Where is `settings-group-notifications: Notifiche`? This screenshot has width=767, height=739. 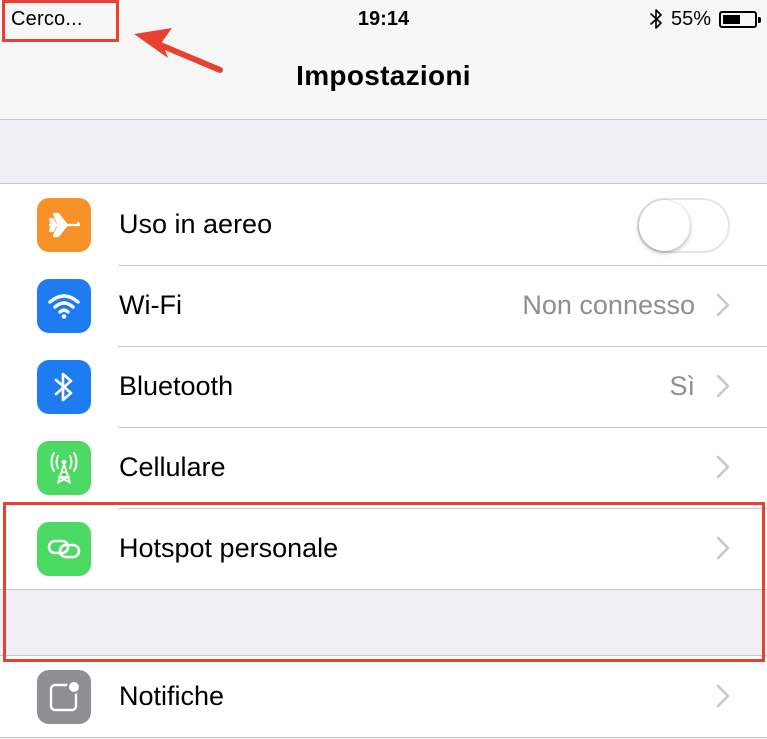
settings-group-notifications: Notifiche is located at coordinates (383, 696).